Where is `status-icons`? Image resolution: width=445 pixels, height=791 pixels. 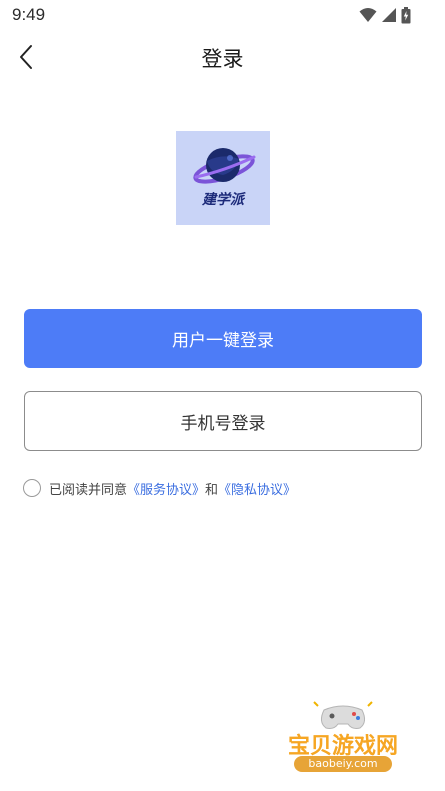
status-icons is located at coordinates (385, 15).